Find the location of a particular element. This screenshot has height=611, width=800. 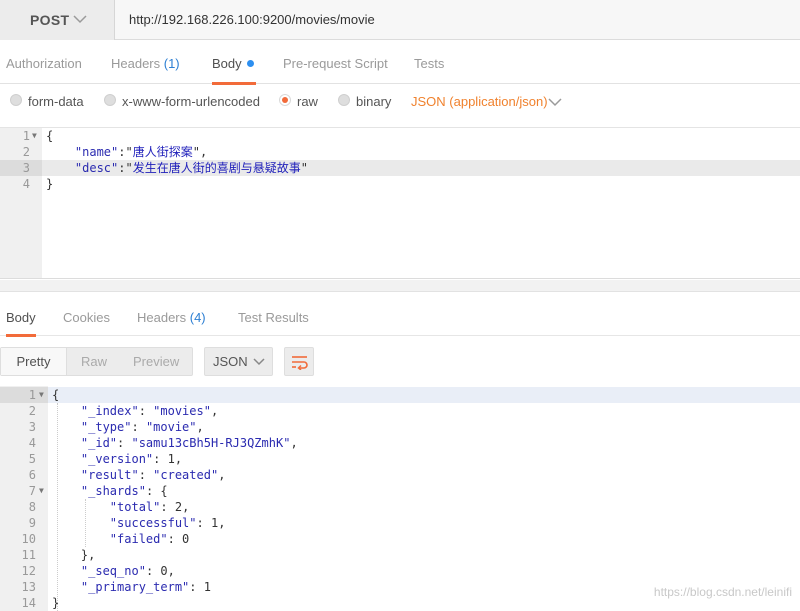

tab-headers: Headers (1) is located at coordinates (145, 62).